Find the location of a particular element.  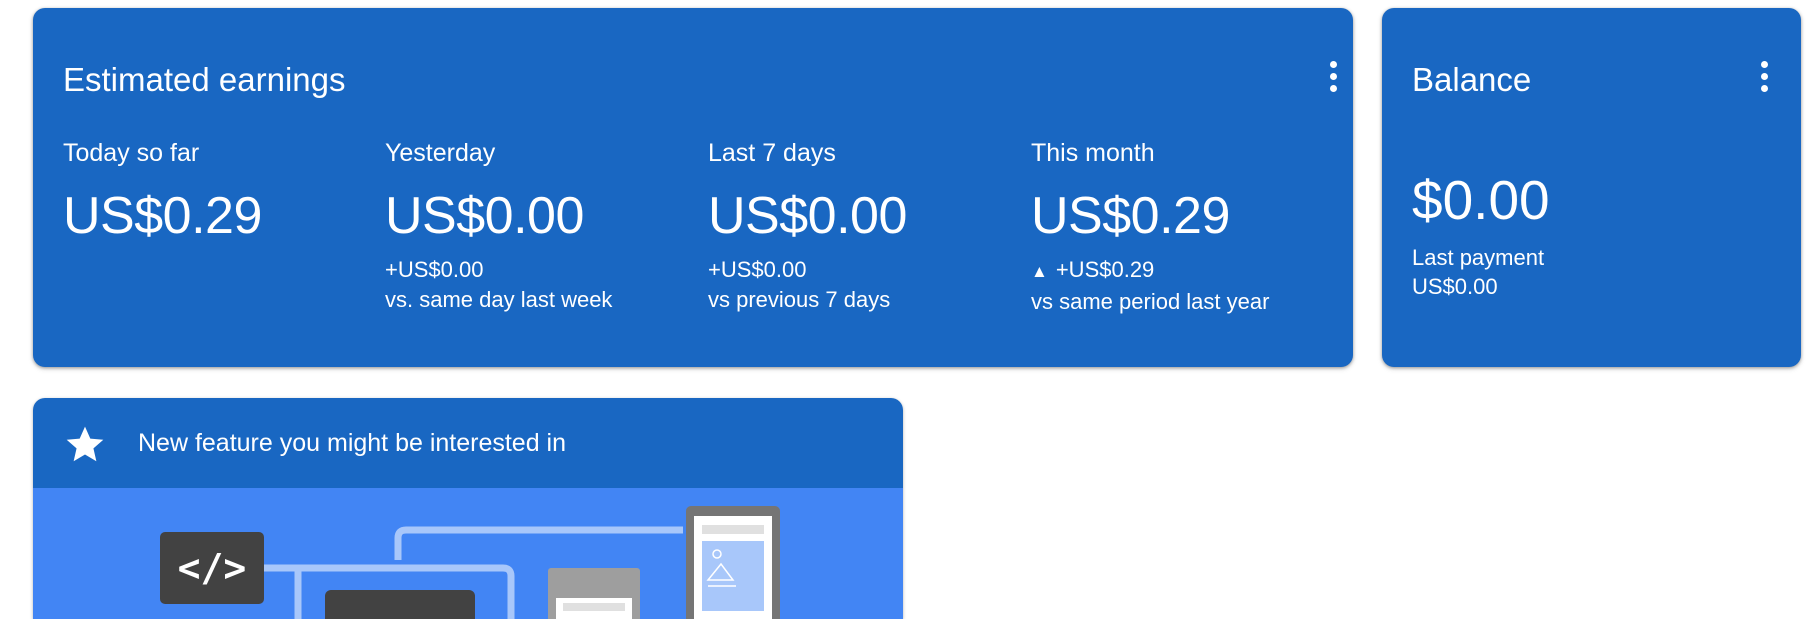

metric-label: Yesterday is located at coordinates (440, 153).